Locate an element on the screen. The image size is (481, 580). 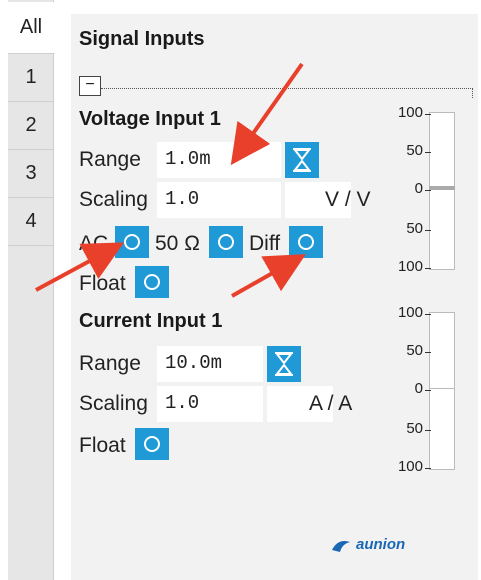
voltage-input-title: Voltage Input 1 is located at coordinates (150, 119).